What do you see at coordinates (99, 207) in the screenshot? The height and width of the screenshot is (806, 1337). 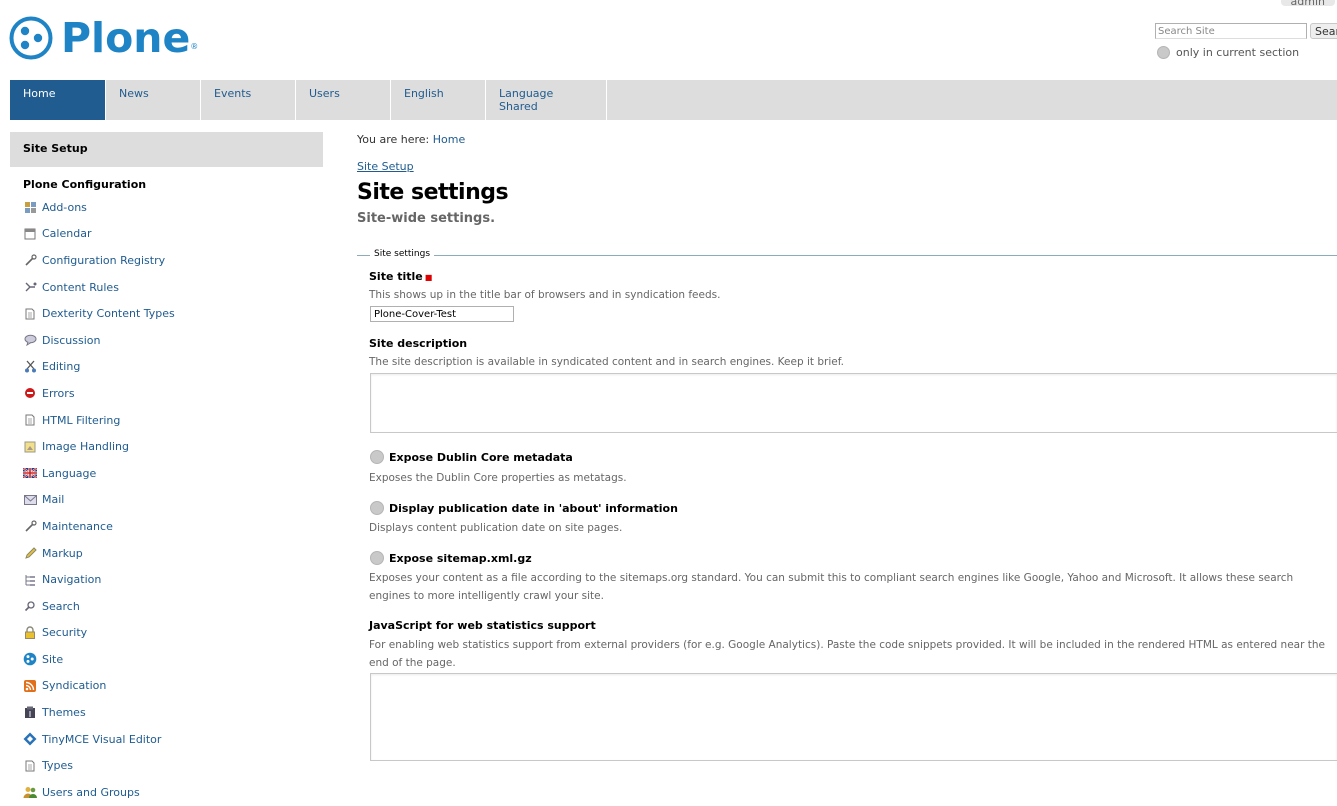 I see `sidebar-item-add-ons: Add-ons` at bounding box center [99, 207].